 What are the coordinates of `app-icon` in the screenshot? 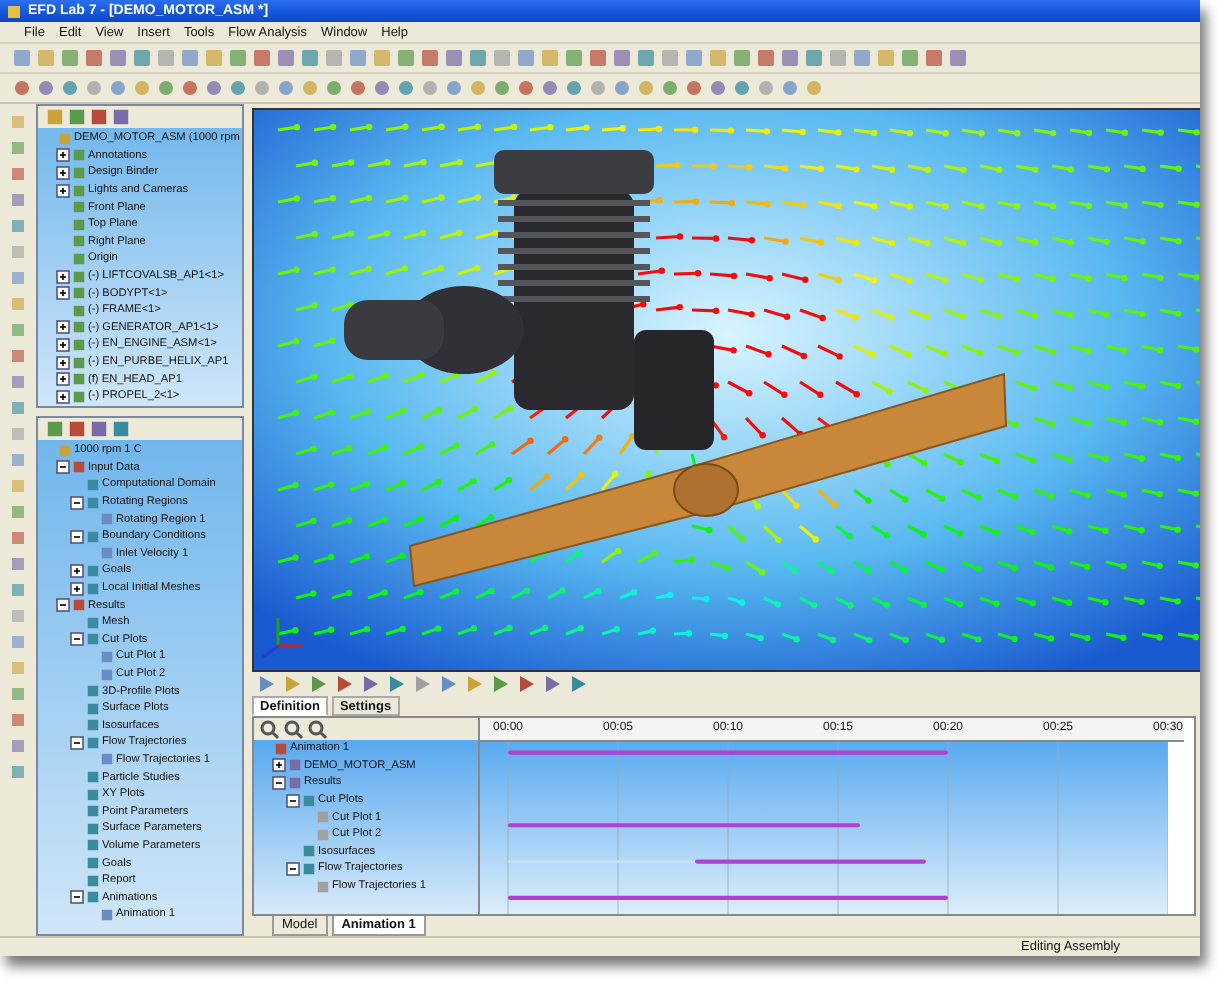 It's located at (14, 11).